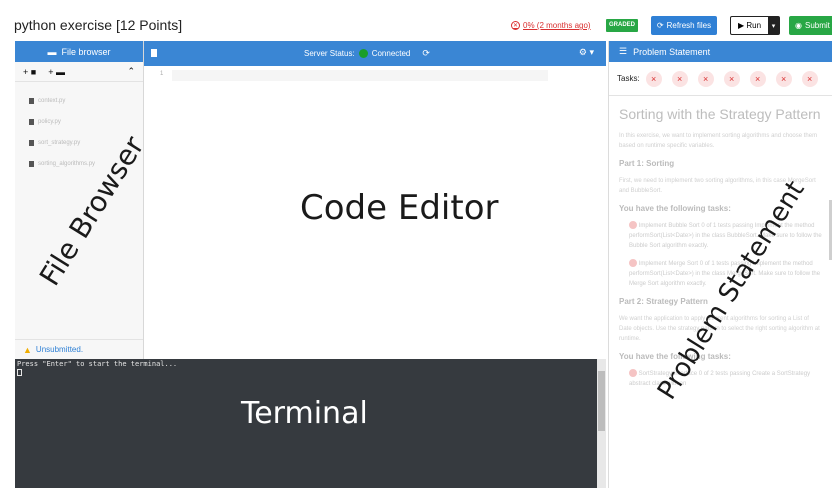 Image resolution: width=832 pixels, height=488 pixels. I want to click on refresh-files-button: ⟳ Refresh files, so click(684, 25).